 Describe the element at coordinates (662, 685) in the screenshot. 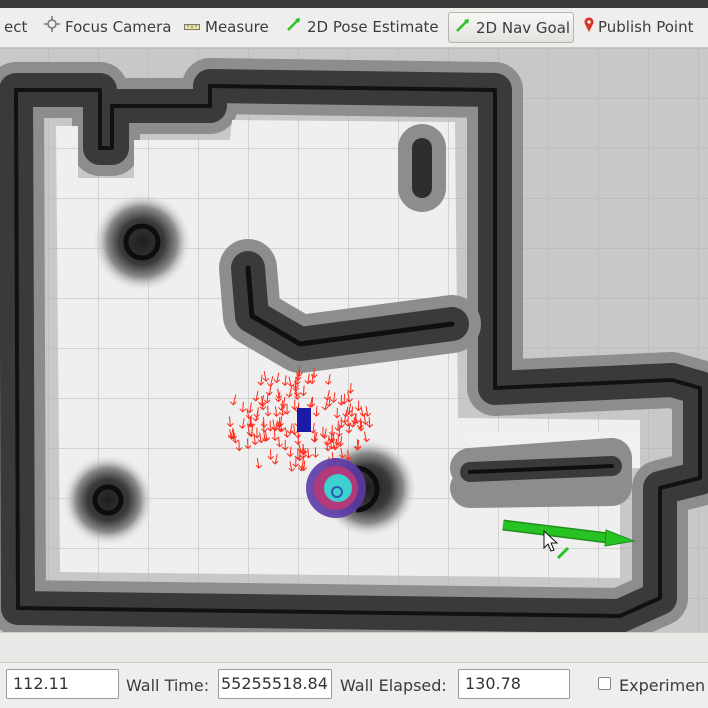

I see `experimental-label: Experimen` at that location.